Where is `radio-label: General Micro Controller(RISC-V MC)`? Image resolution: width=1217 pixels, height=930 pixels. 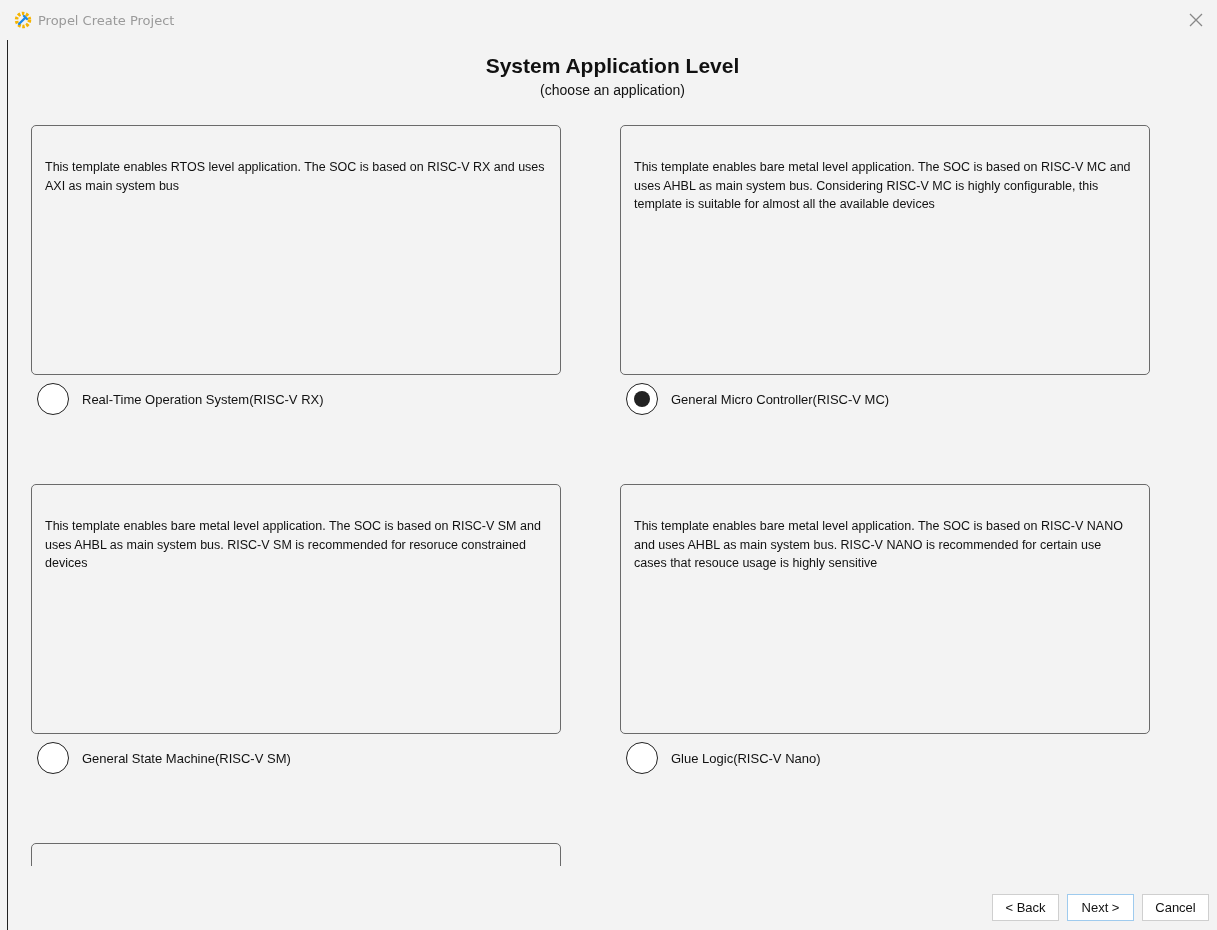
radio-label: General Micro Controller(RISC-V MC) is located at coordinates (780, 399).